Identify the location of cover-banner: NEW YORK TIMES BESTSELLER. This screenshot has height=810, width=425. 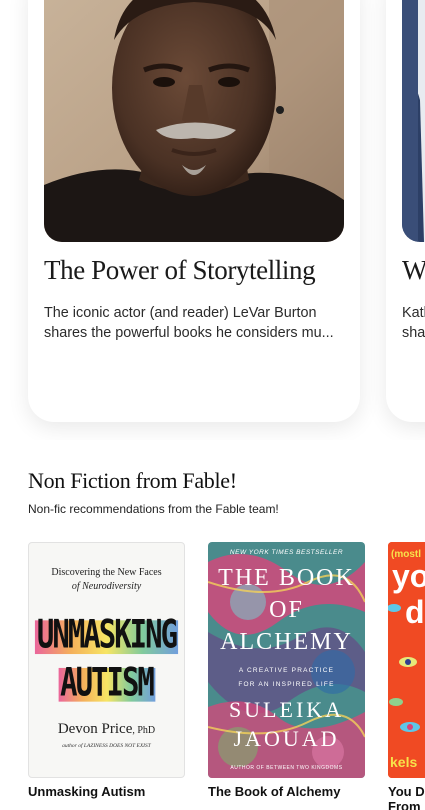
(286, 552).